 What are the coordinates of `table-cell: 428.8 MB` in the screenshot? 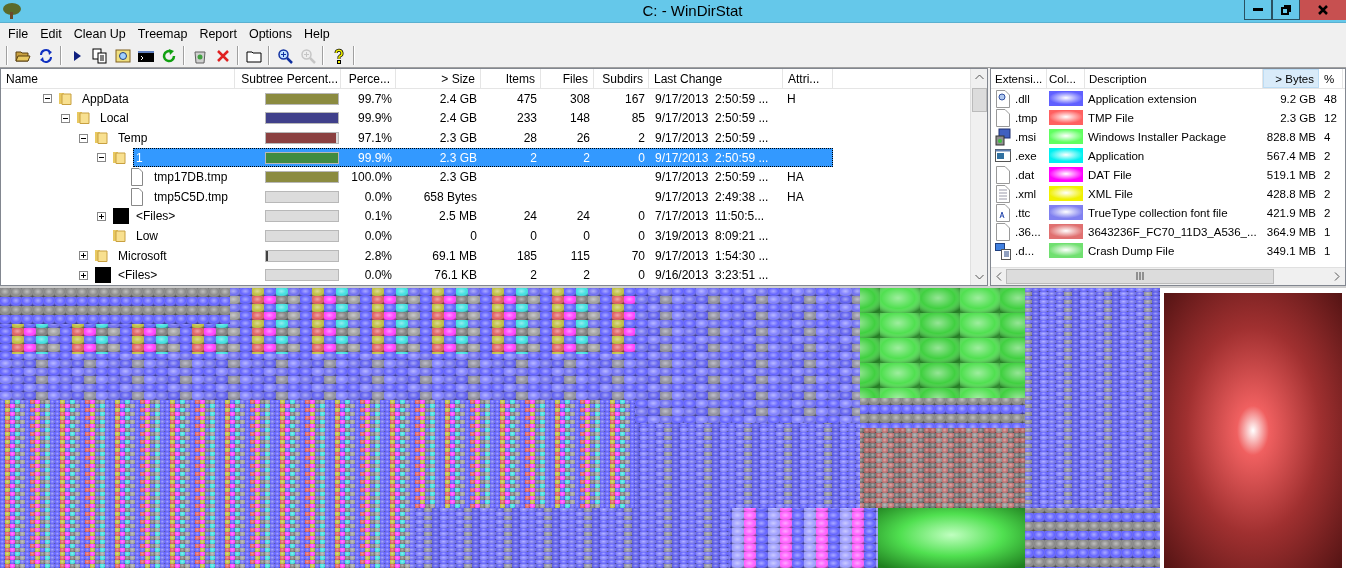 It's located at (1291, 193).